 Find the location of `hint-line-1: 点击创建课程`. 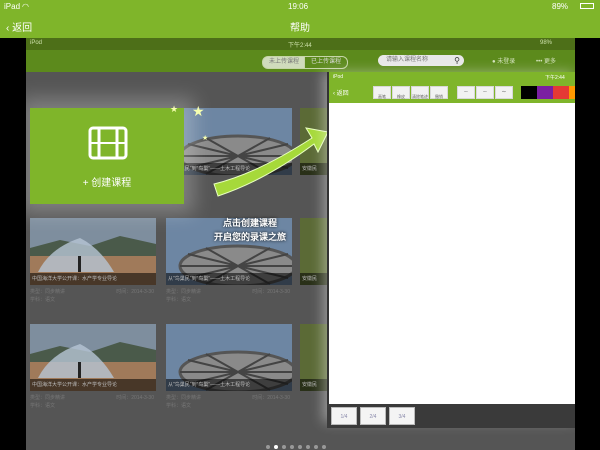

hint-line-1: 点击创建课程 is located at coordinates (250, 223).